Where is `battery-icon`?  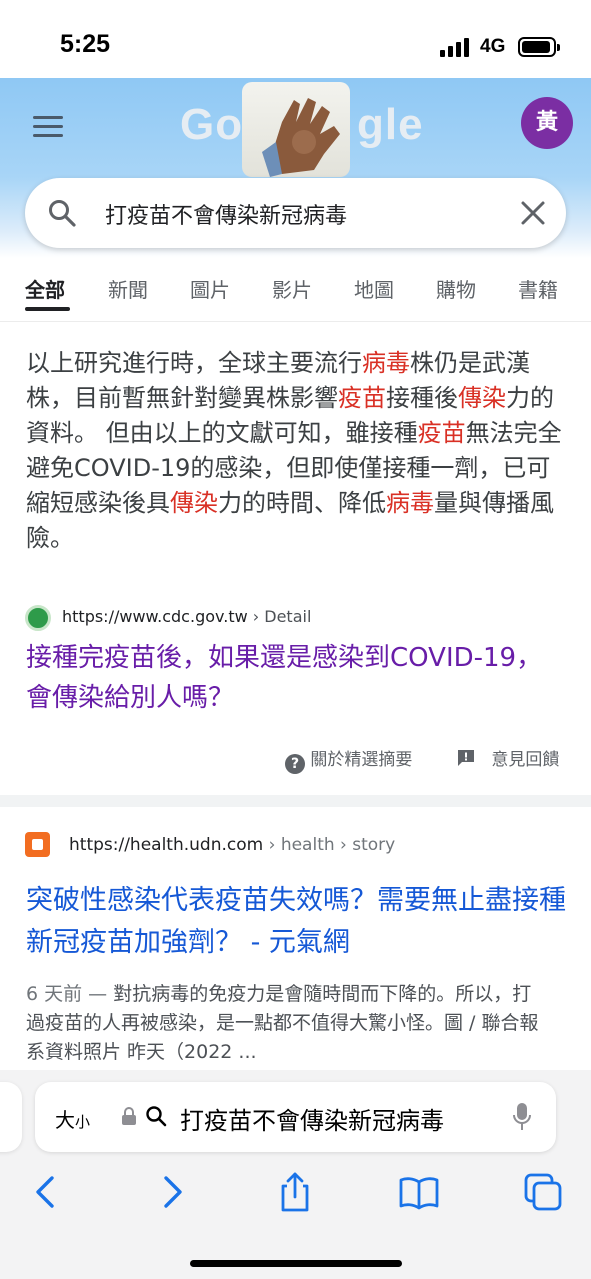
battery-icon is located at coordinates (539, 47).